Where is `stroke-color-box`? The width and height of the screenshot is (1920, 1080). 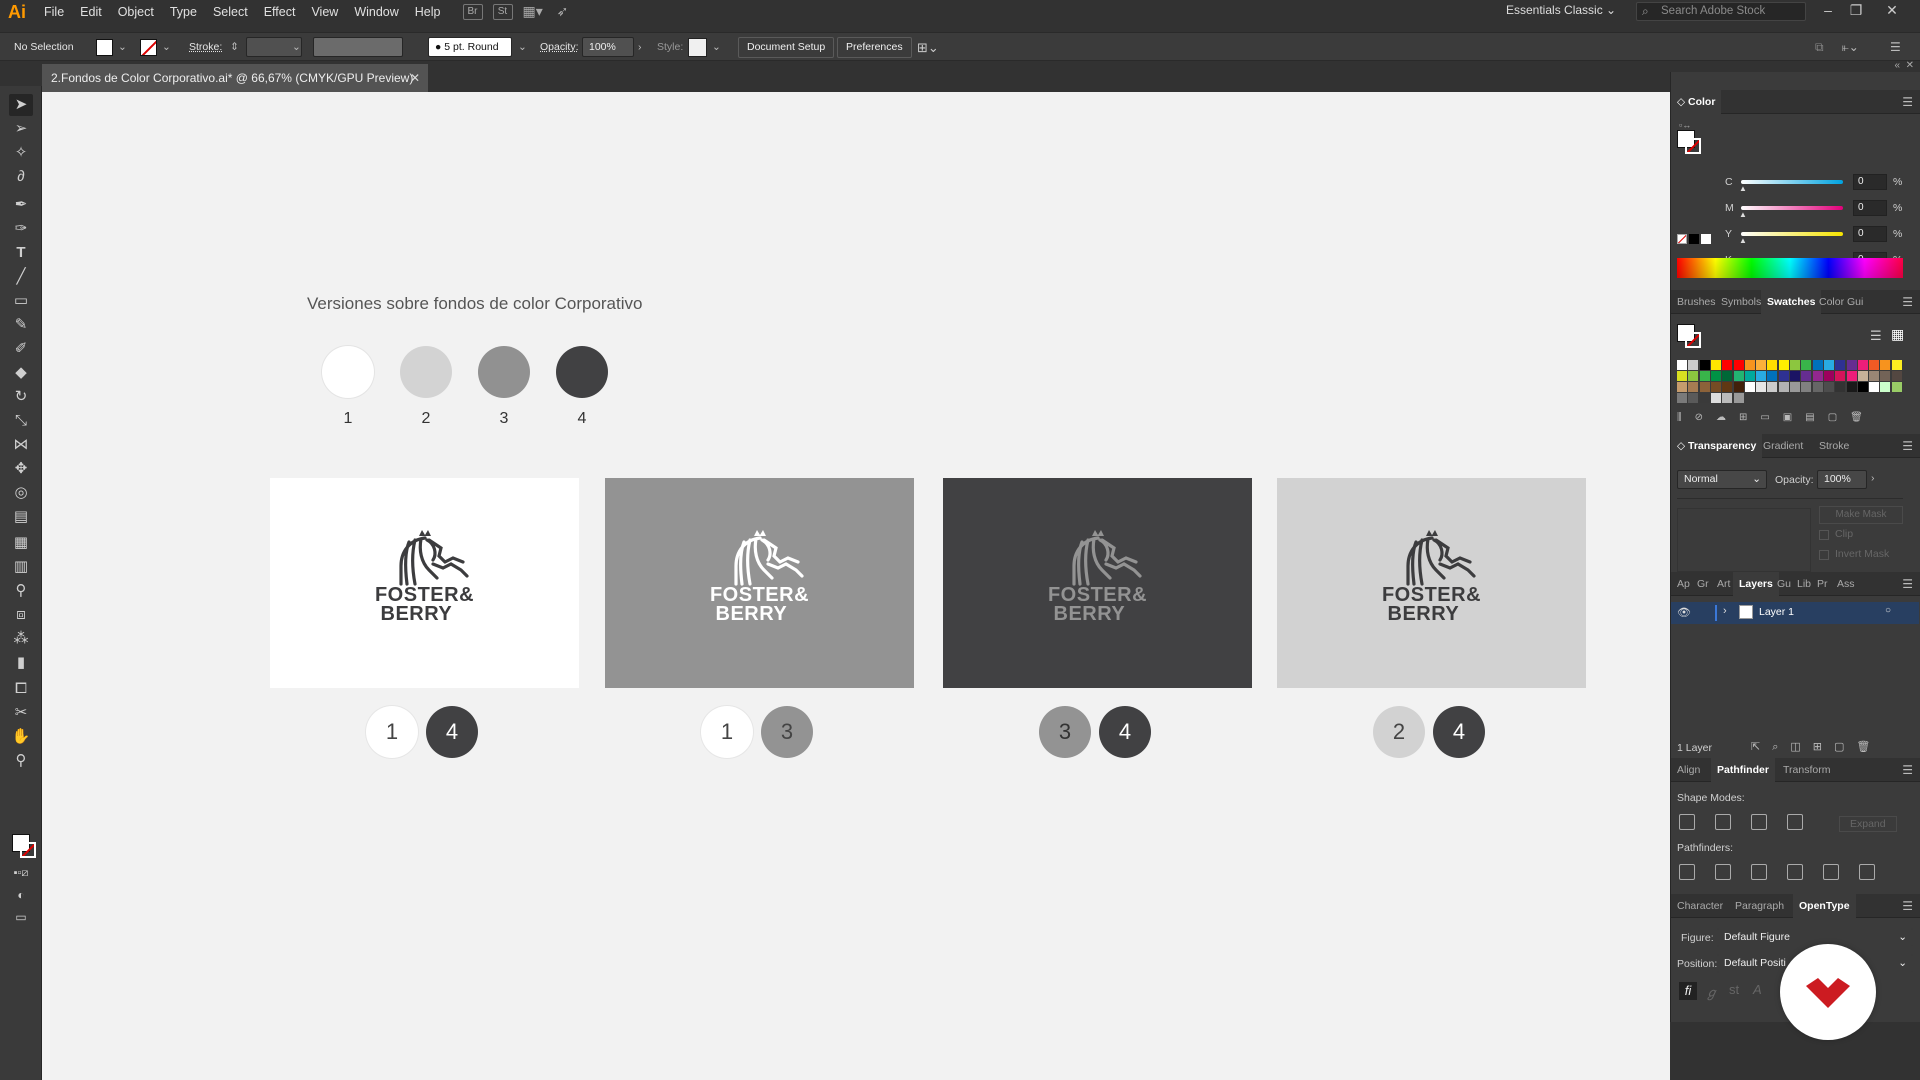
stroke-color-box is located at coordinates (28, 850).